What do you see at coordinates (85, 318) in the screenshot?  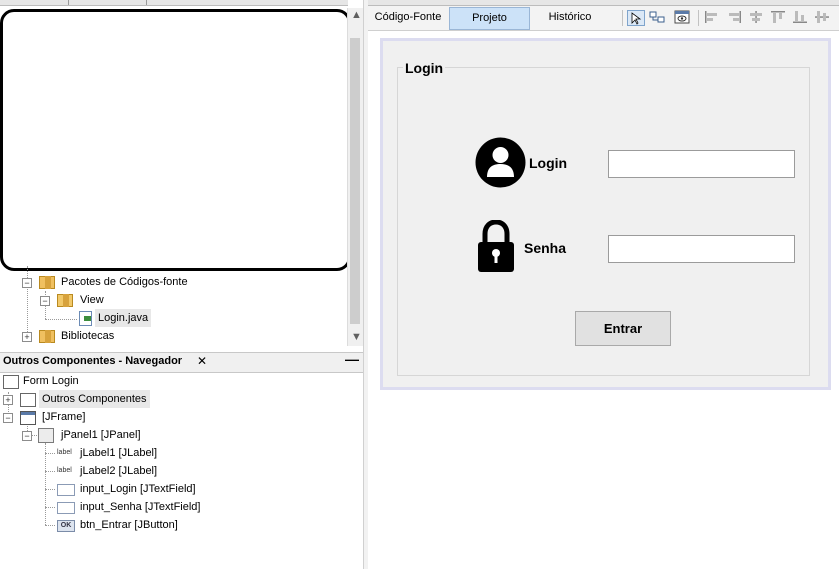 I see `java-file-icon` at bounding box center [85, 318].